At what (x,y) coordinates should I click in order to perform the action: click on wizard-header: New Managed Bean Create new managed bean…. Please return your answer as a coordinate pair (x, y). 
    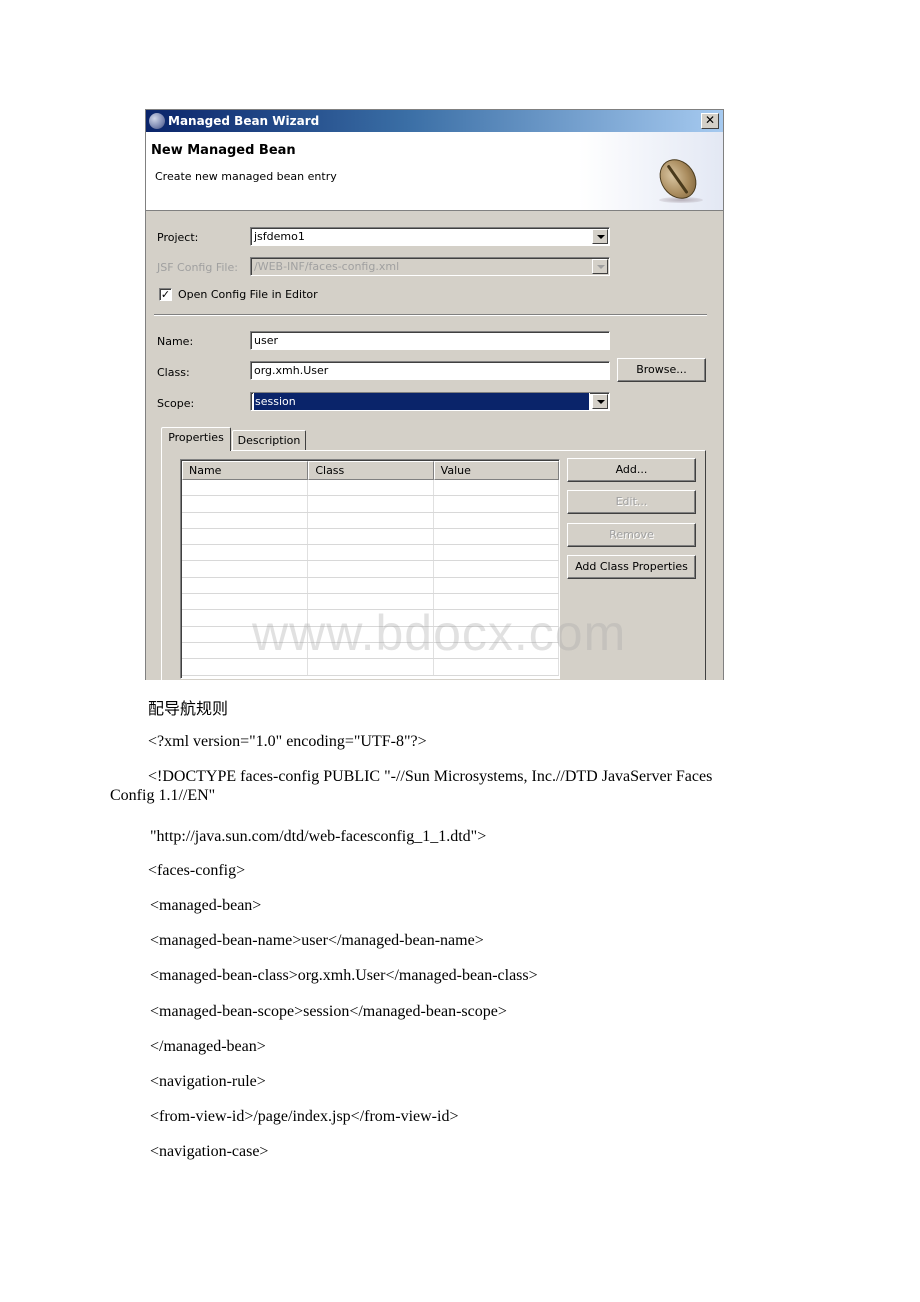
    Looking at the image, I should click on (434, 171).